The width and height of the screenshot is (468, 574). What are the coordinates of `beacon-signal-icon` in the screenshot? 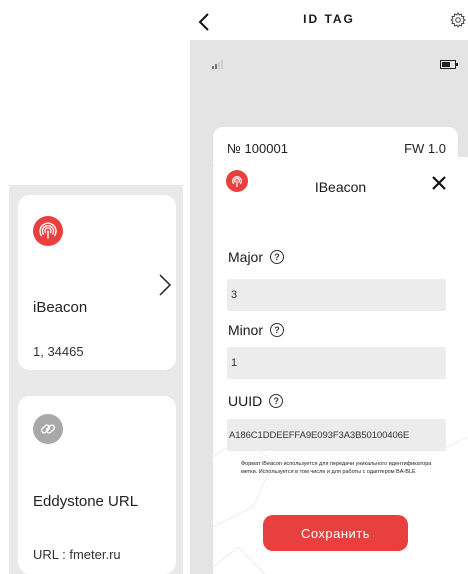 It's located at (48, 231).